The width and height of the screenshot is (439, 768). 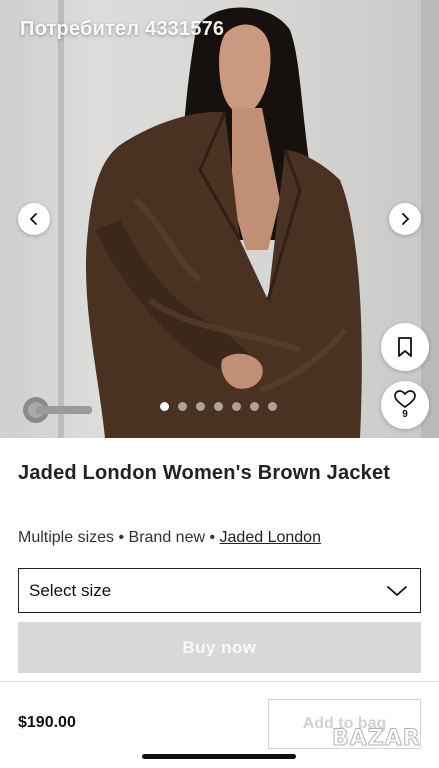 What do you see at coordinates (70, 590) in the screenshot?
I see `size-select-placeholder: Select size` at bounding box center [70, 590].